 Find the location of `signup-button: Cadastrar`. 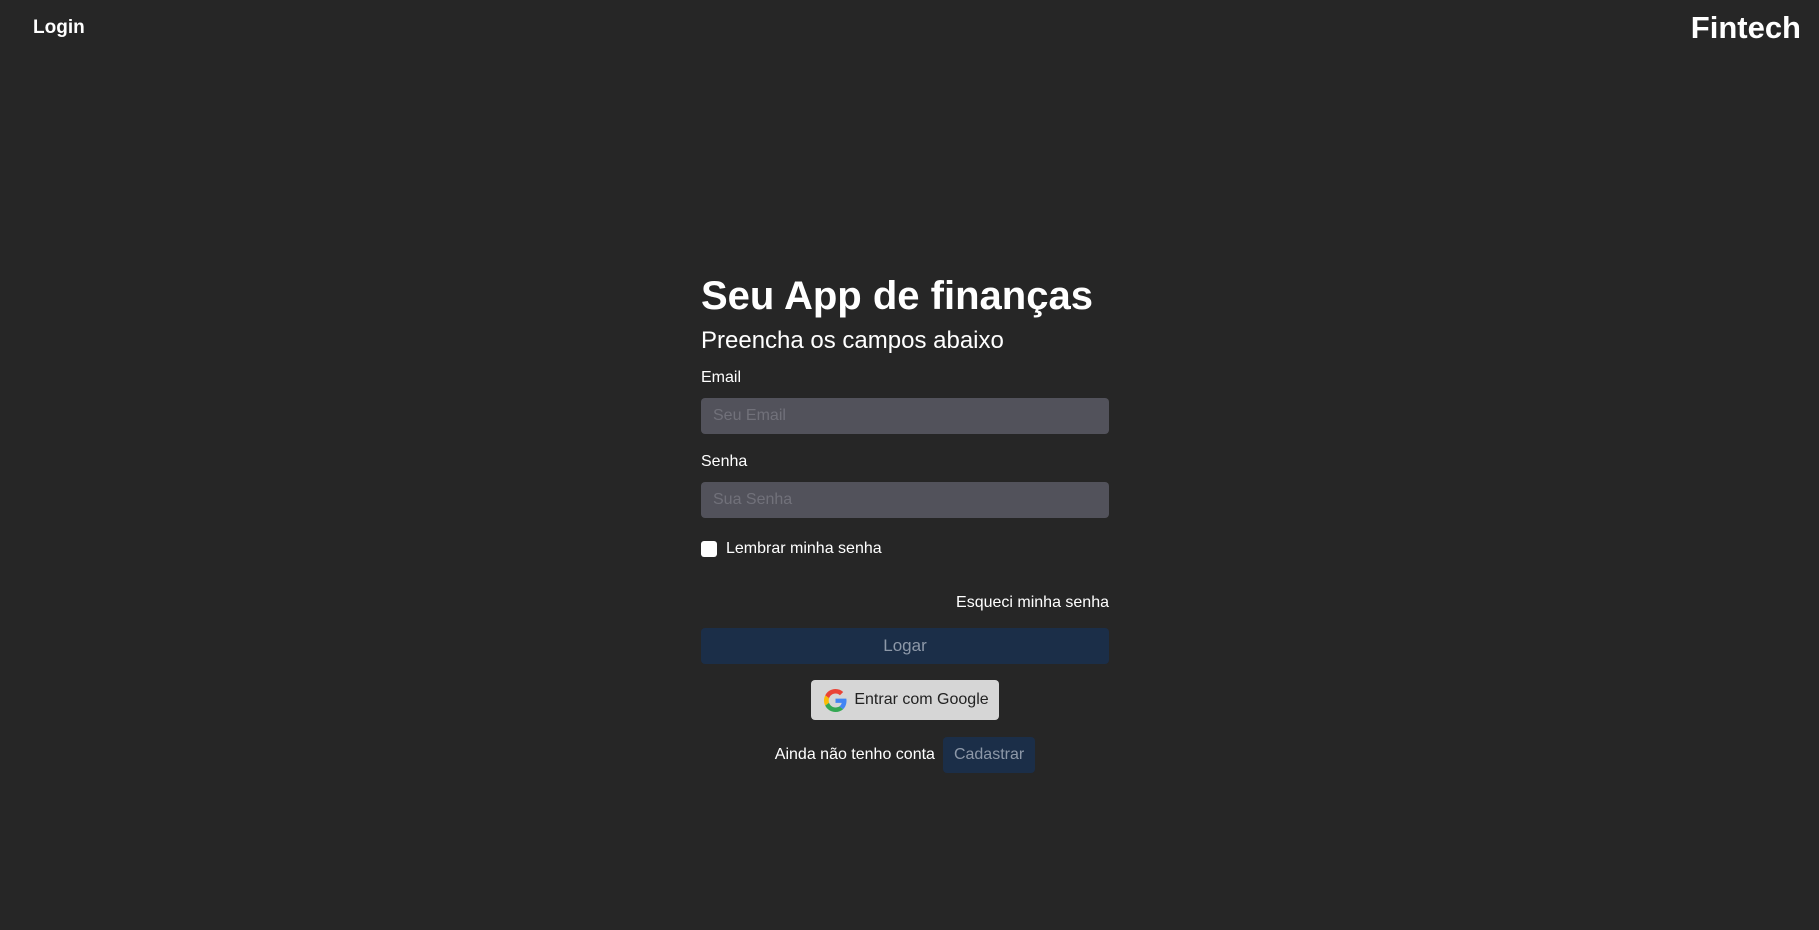

signup-button: Cadastrar is located at coordinates (989, 755).